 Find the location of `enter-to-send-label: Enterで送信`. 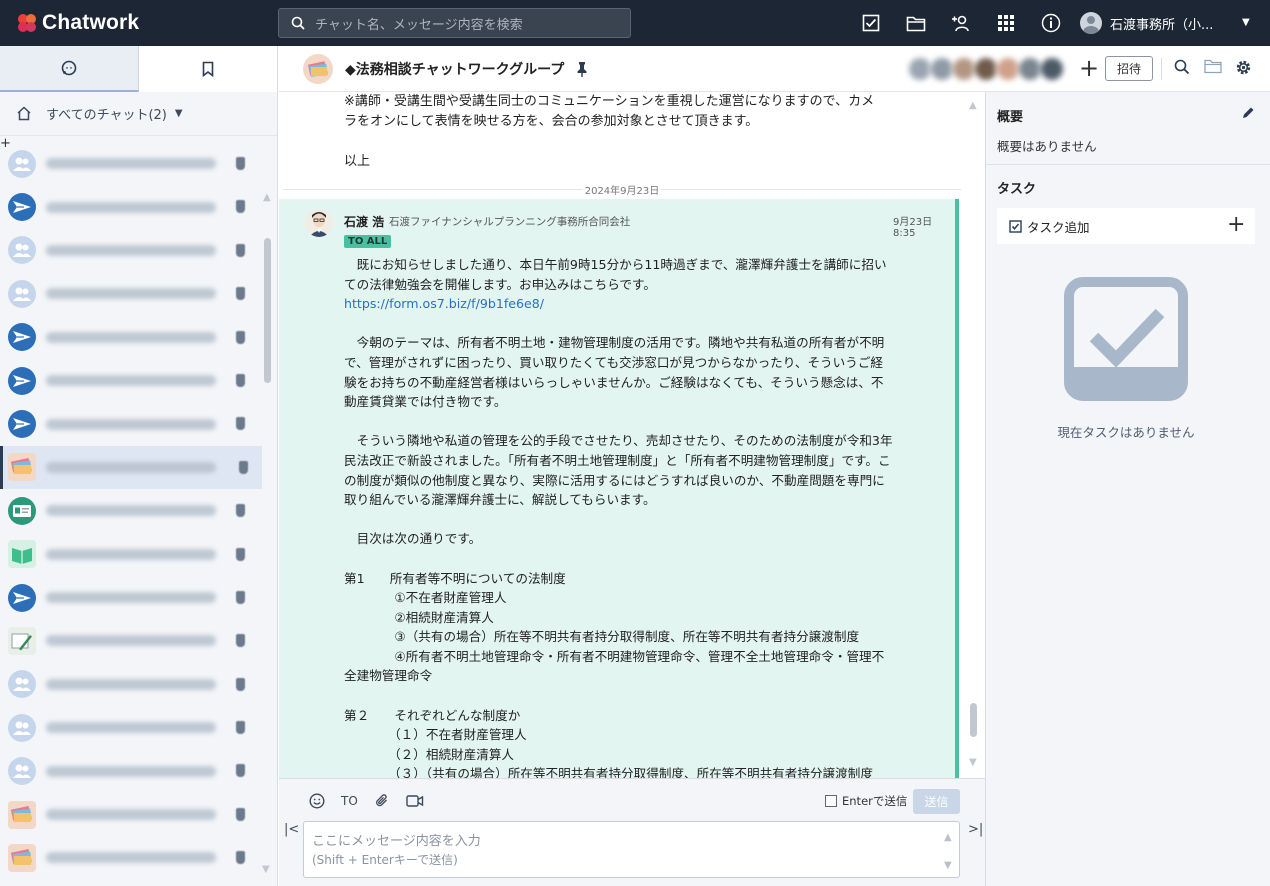

enter-to-send-label: Enterで送信 is located at coordinates (875, 801).